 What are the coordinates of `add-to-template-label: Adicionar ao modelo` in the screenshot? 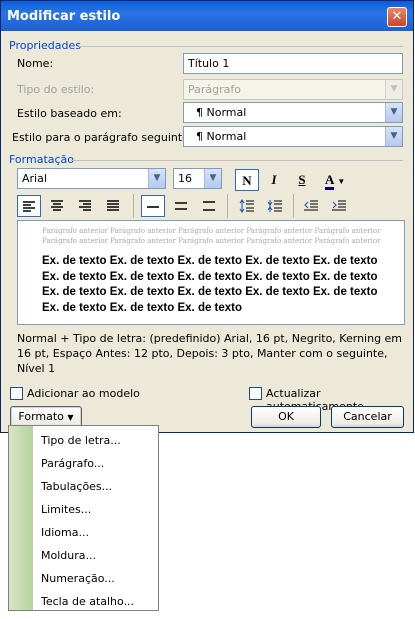 It's located at (83, 393).